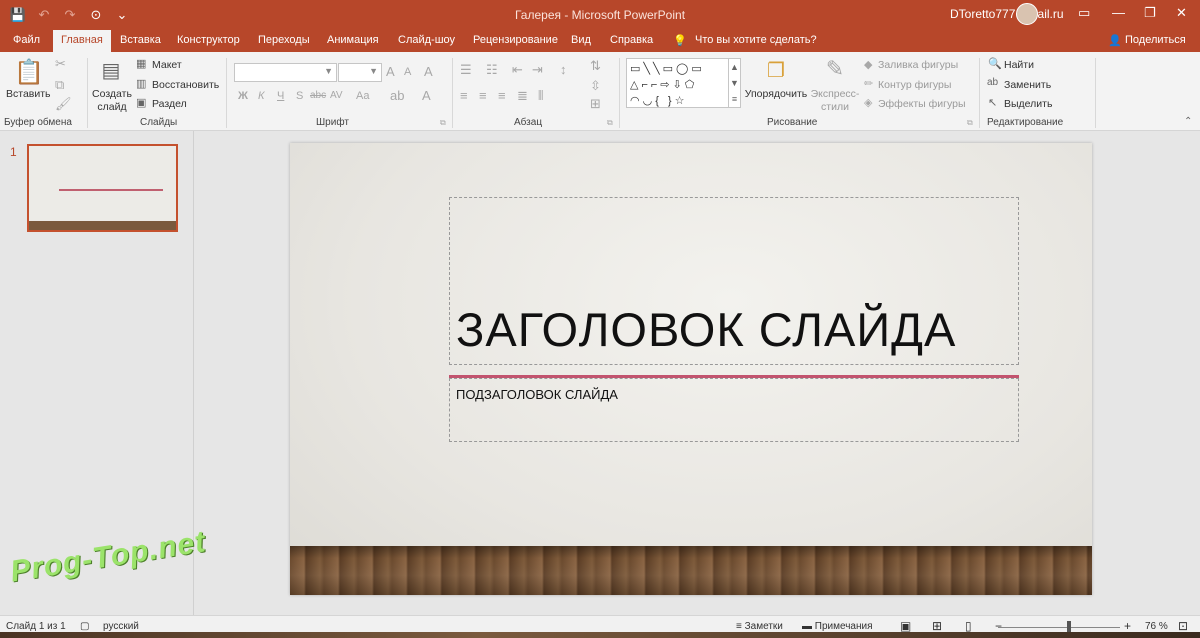  What do you see at coordinates (905, 626) in the screenshot?
I see `normal-view-icon: ▣` at bounding box center [905, 626].